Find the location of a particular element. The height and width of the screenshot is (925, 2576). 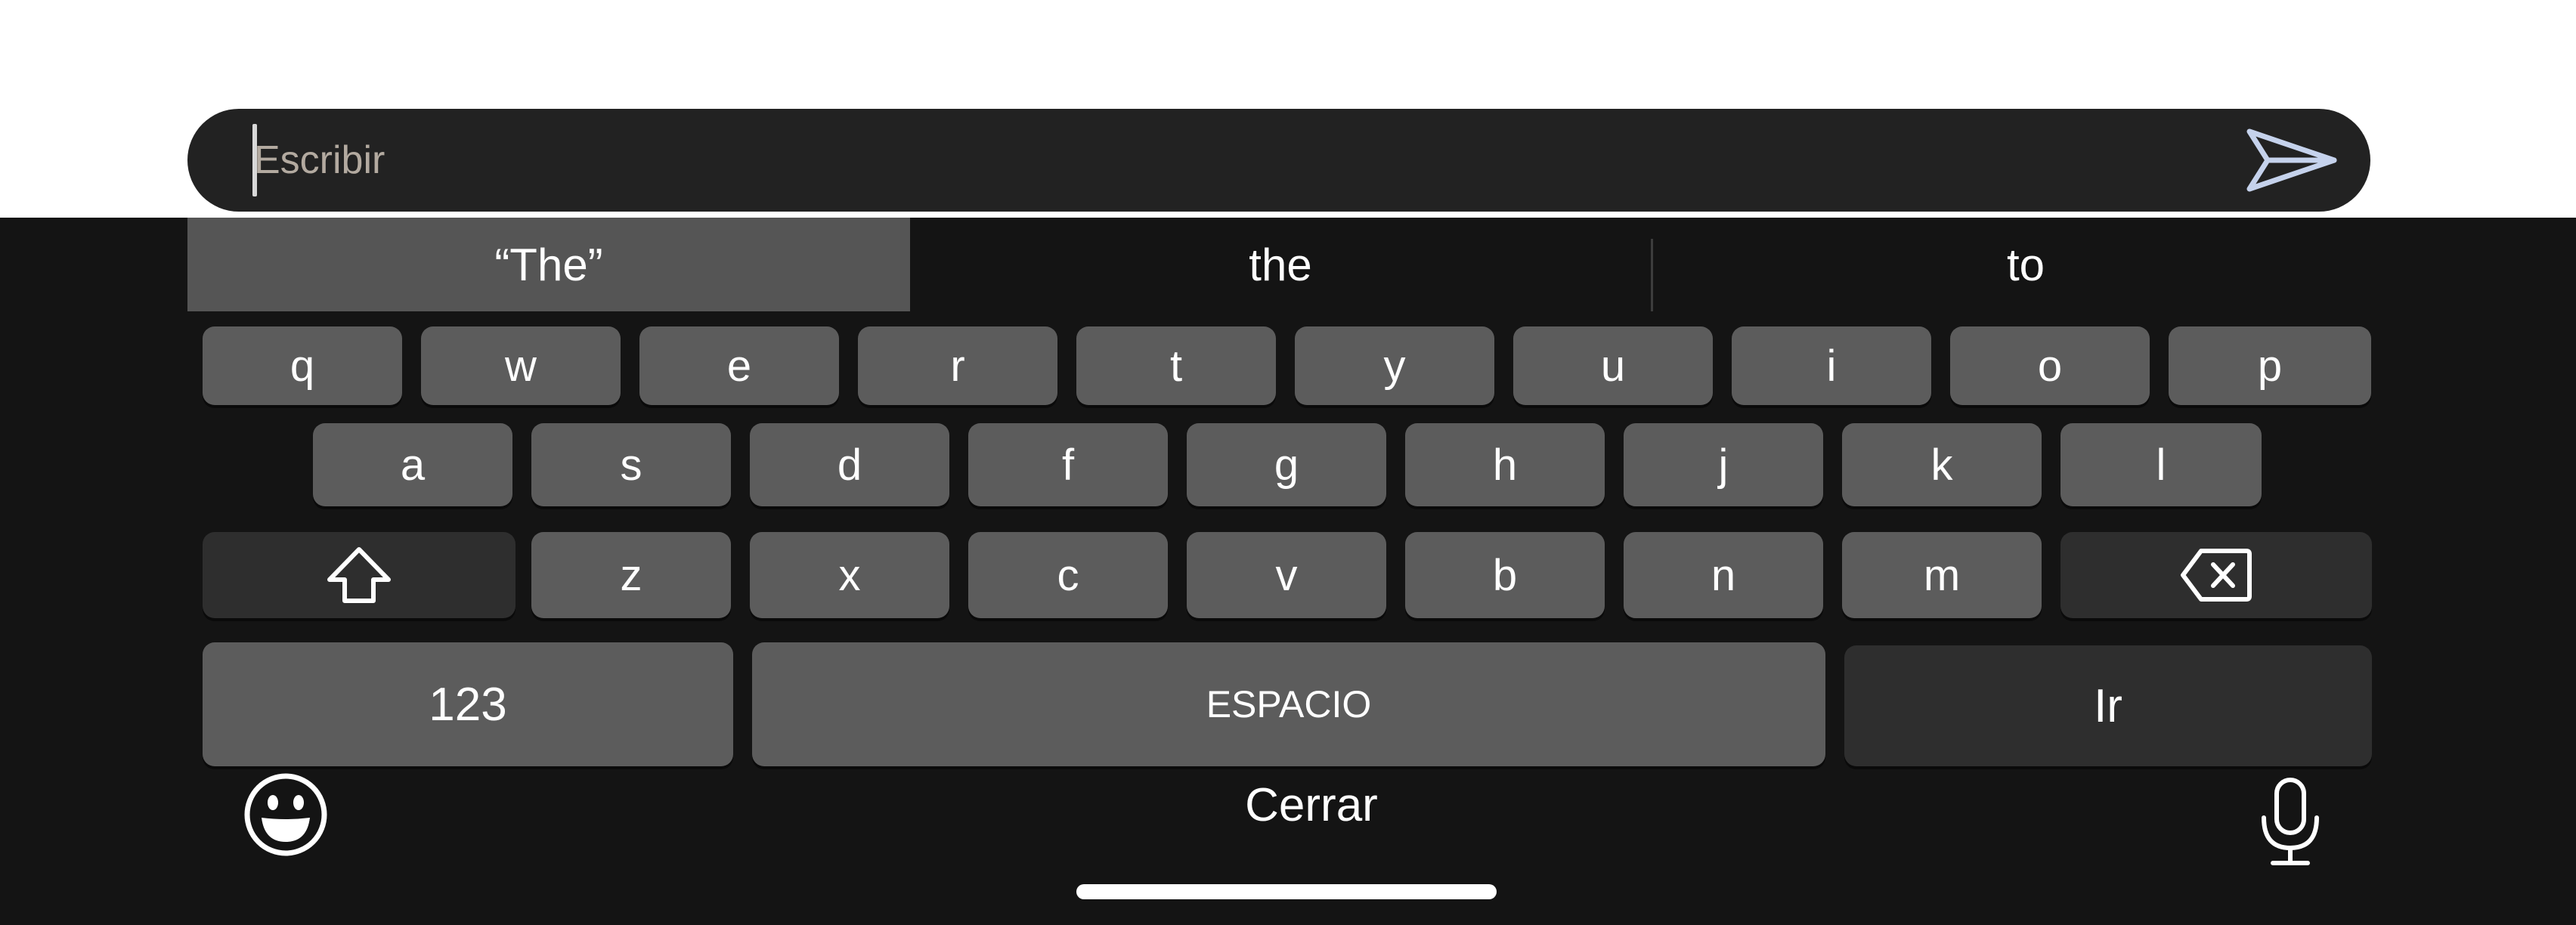

emoji-button is located at coordinates (285, 815).